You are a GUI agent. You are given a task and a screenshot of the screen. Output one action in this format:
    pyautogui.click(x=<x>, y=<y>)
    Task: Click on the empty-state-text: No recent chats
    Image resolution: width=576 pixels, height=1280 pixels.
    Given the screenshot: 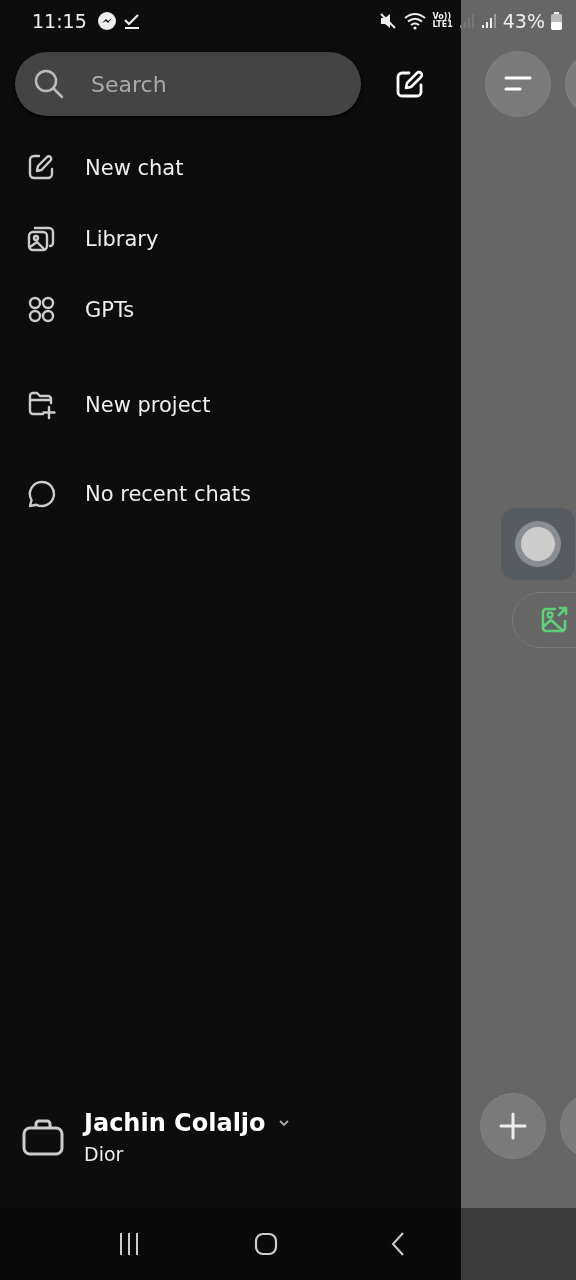 What is the action you would take?
    pyautogui.click(x=168, y=494)
    